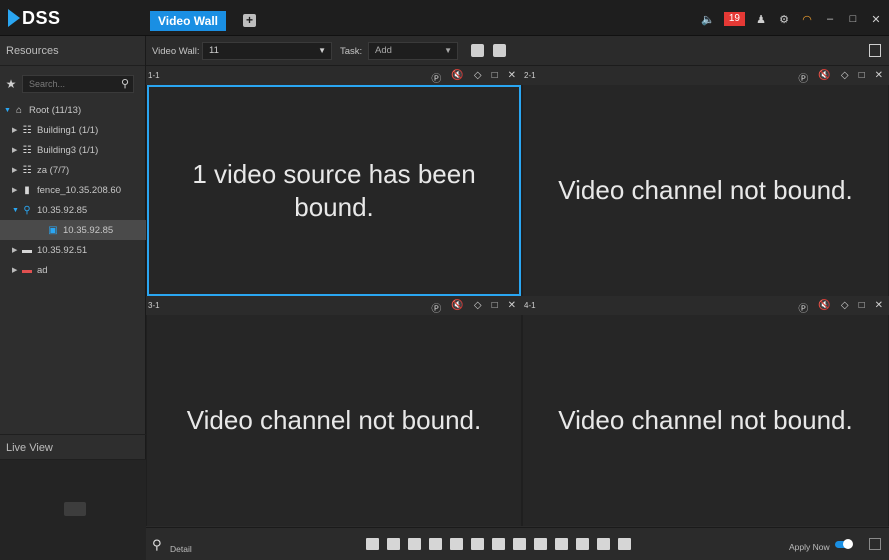 The height and width of the screenshot is (560, 889). Describe the element at coordinates (830, 19) in the screenshot. I see `minimize-icon: –` at that location.